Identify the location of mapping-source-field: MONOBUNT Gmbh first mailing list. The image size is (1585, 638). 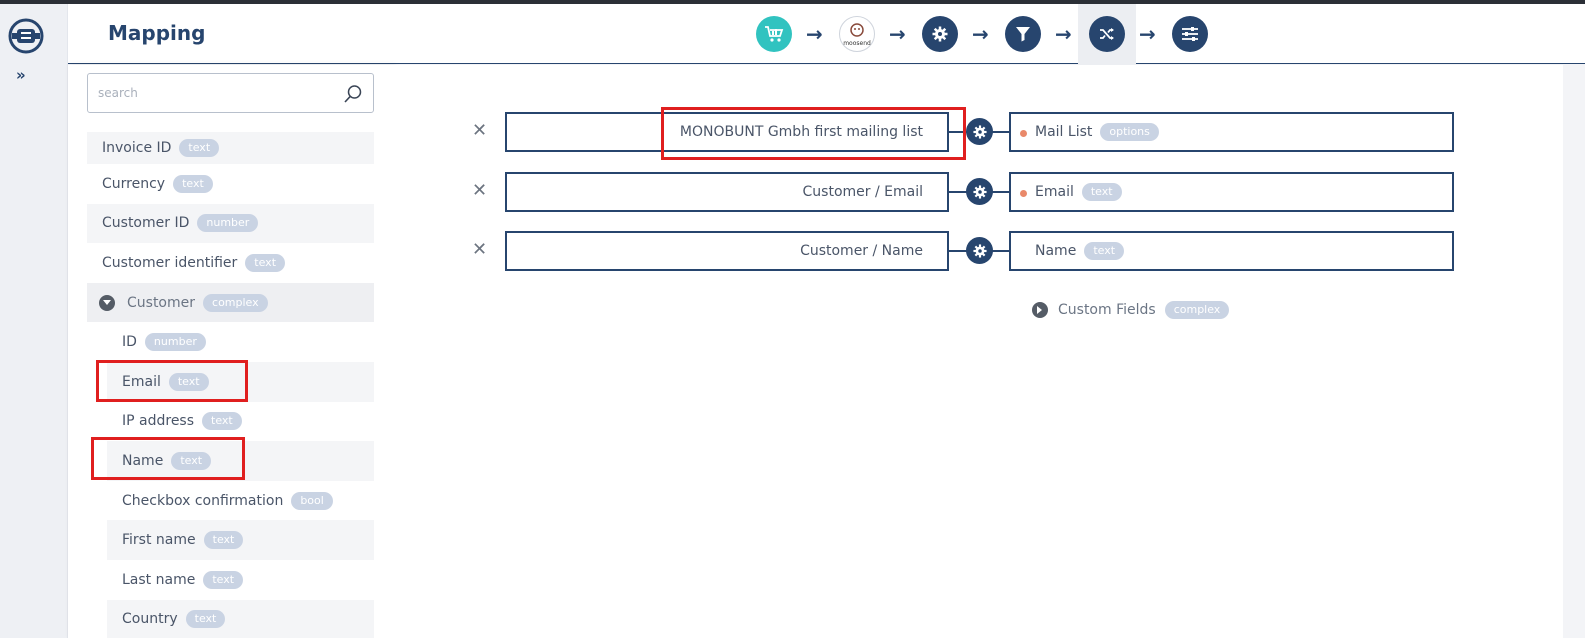
(727, 132).